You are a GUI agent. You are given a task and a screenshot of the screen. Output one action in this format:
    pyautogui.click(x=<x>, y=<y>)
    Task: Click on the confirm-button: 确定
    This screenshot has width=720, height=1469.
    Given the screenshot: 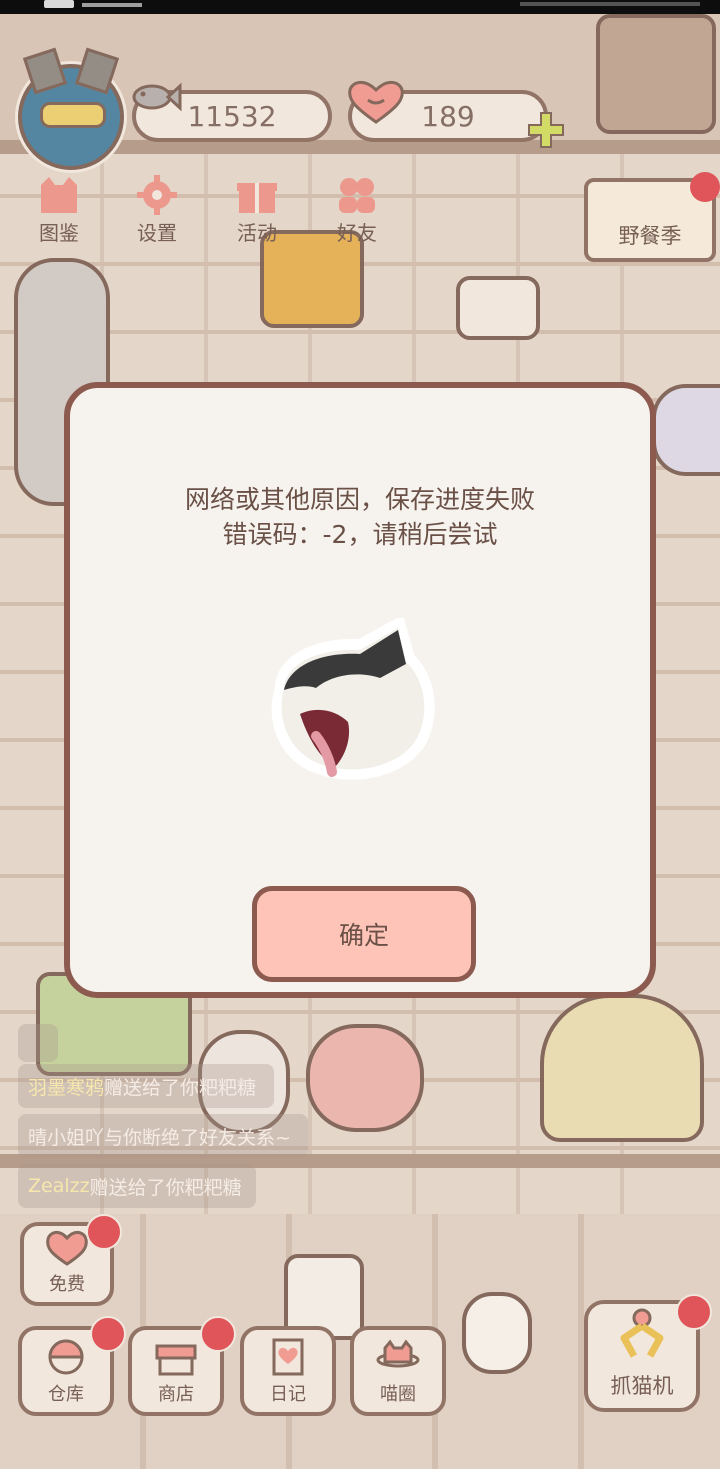 What is the action you would take?
    pyautogui.click(x=364, y=934)
    